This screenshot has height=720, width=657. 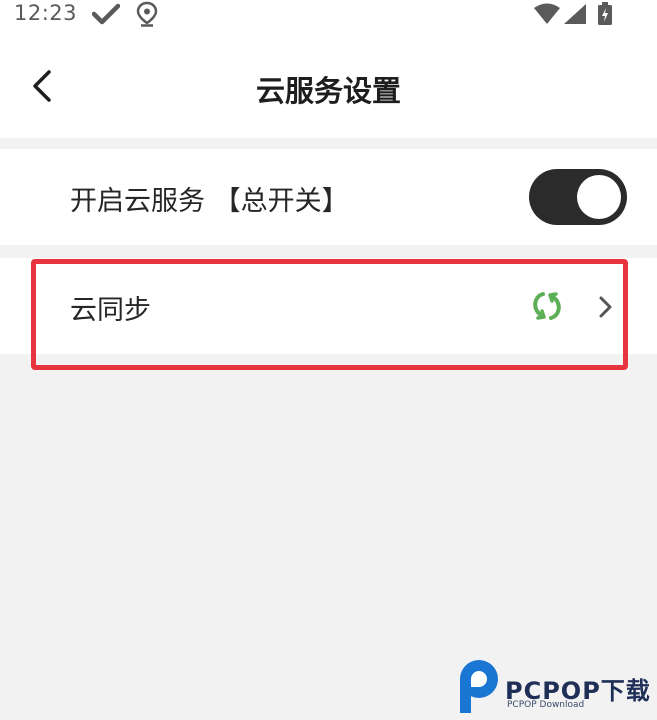 I want to click on watermark: PCPOP下载 PCPOP Download, so click(x=555, y=687).